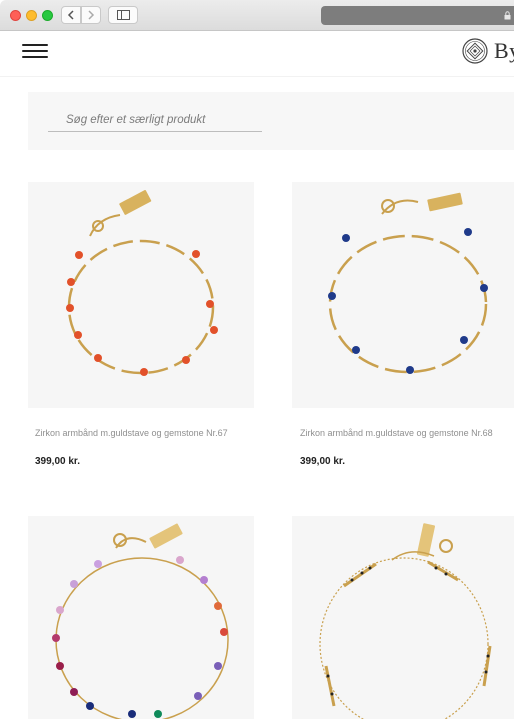  I want to click on hamburger-icon, so click(35, 51).